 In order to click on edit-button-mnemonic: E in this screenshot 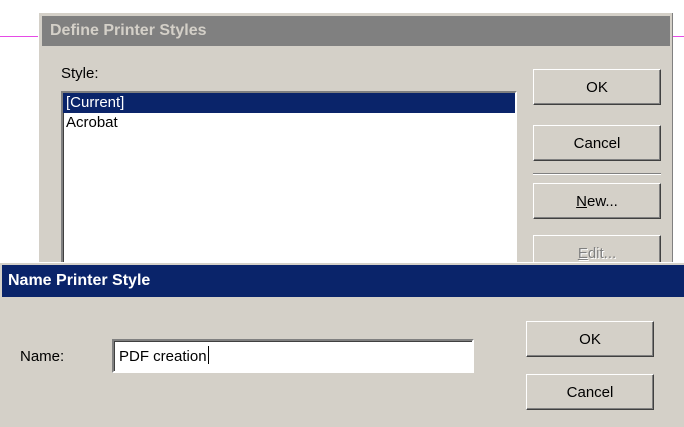, I will do `click(582, 253)`.